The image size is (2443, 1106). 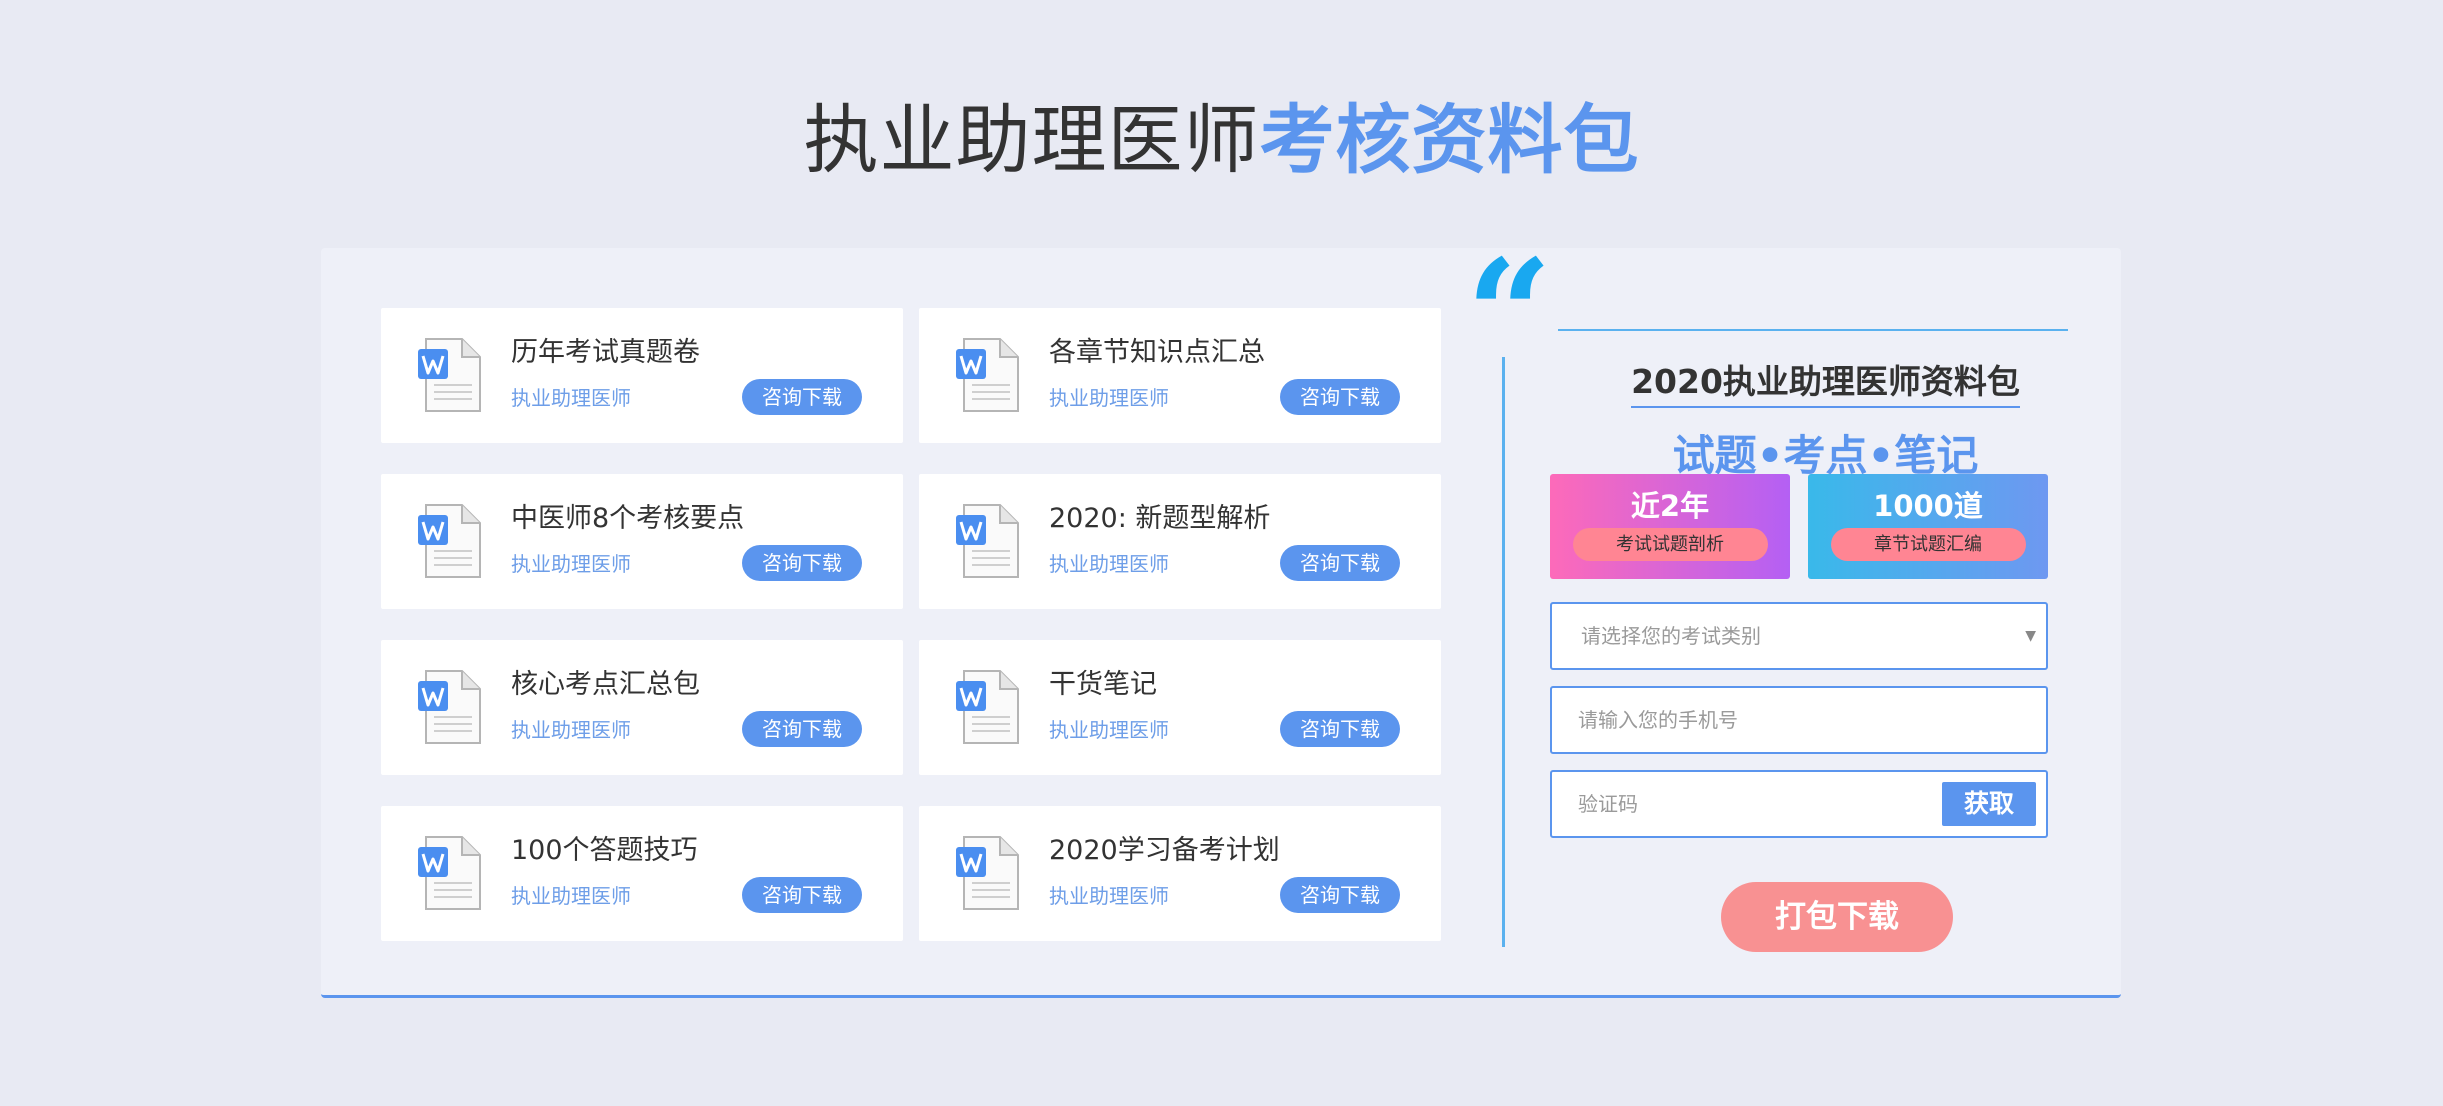 I want to click on page-title: 执业助理医师考核资料包, so click(x=1221, y=140).